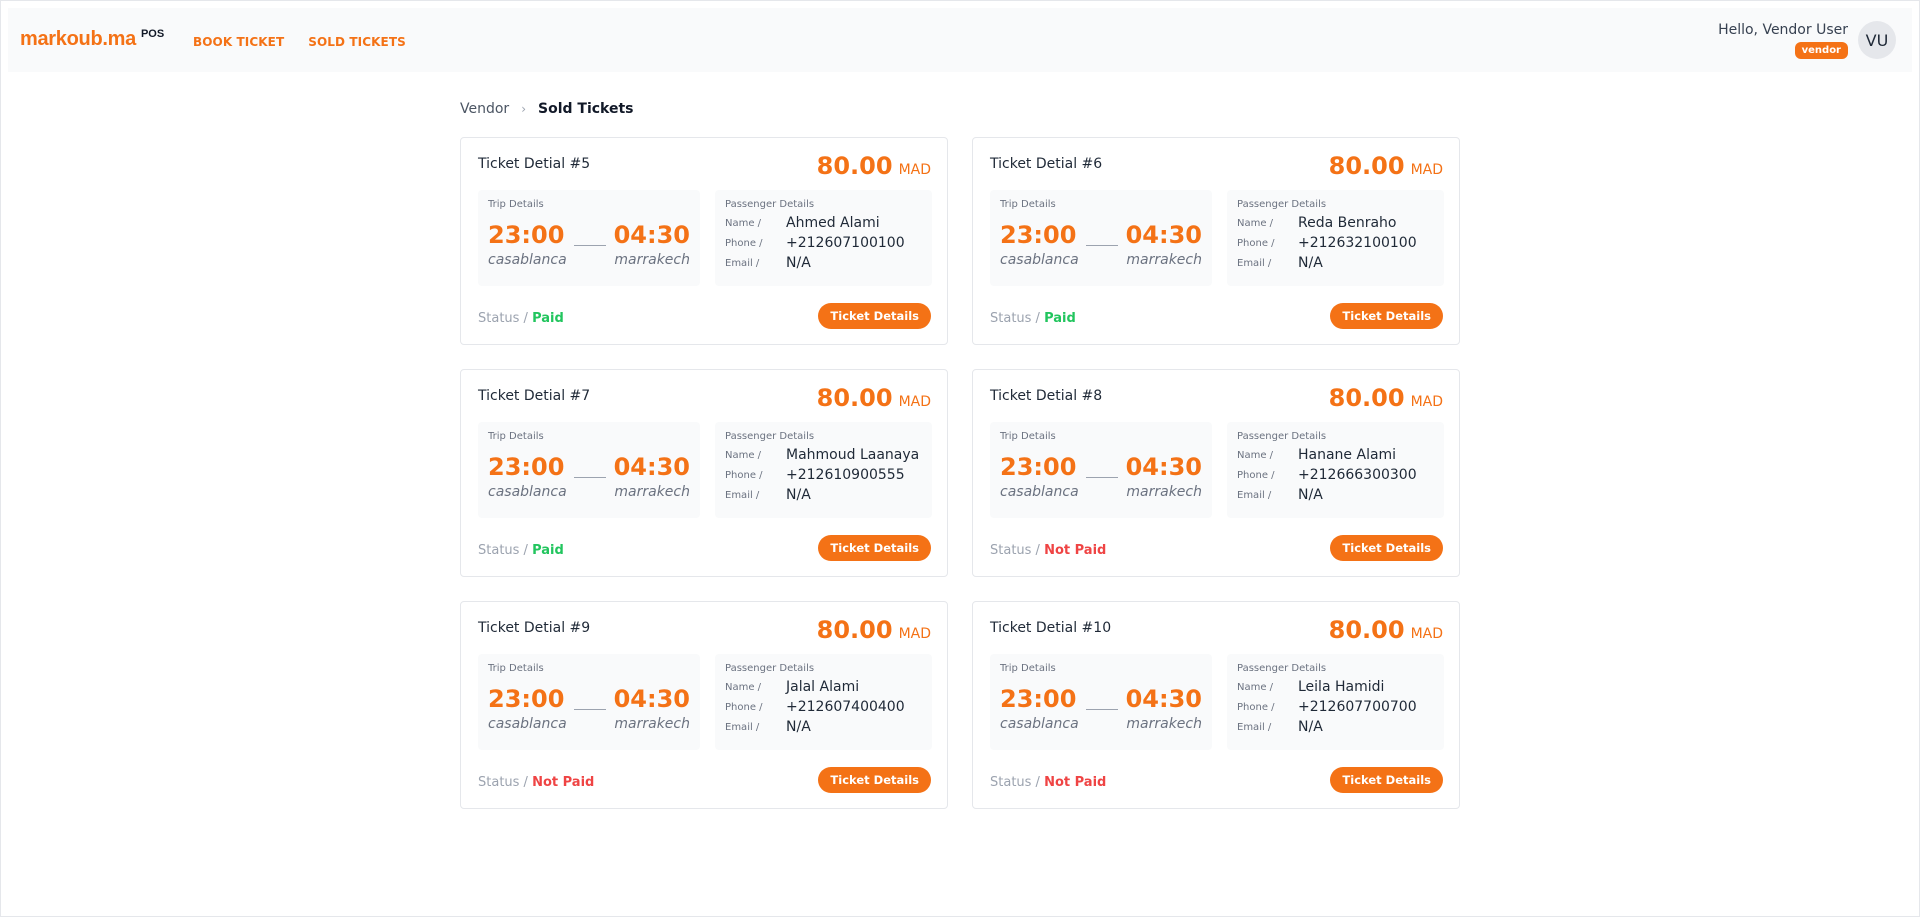 The width and height of the screenshot is (1920, 917). I want to click on passenger-name-row: Name / Jalal Alami, so click(792, 687).